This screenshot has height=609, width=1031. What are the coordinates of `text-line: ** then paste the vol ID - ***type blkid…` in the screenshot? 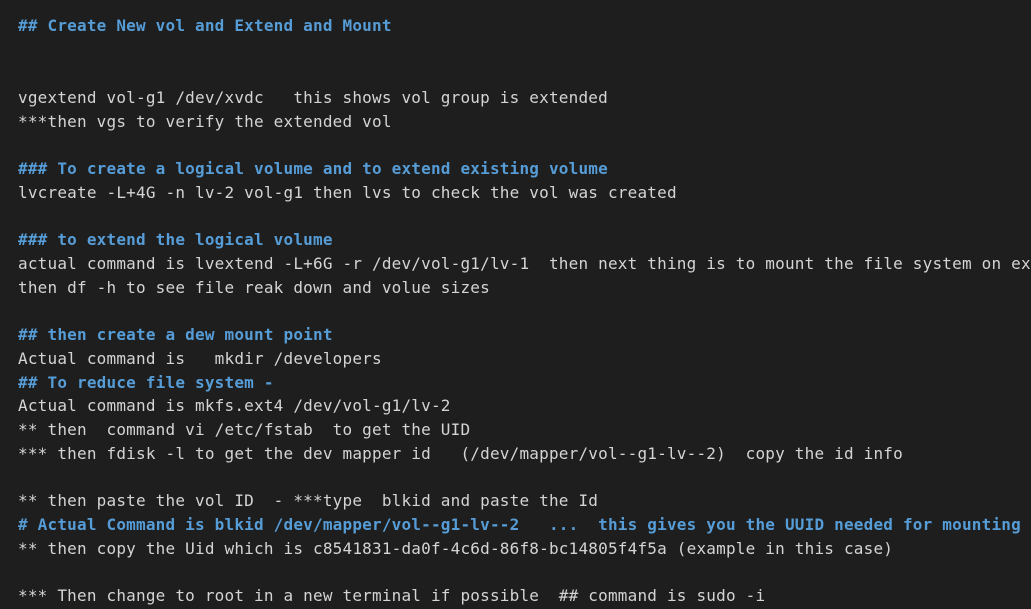 It's located at (308, 500).